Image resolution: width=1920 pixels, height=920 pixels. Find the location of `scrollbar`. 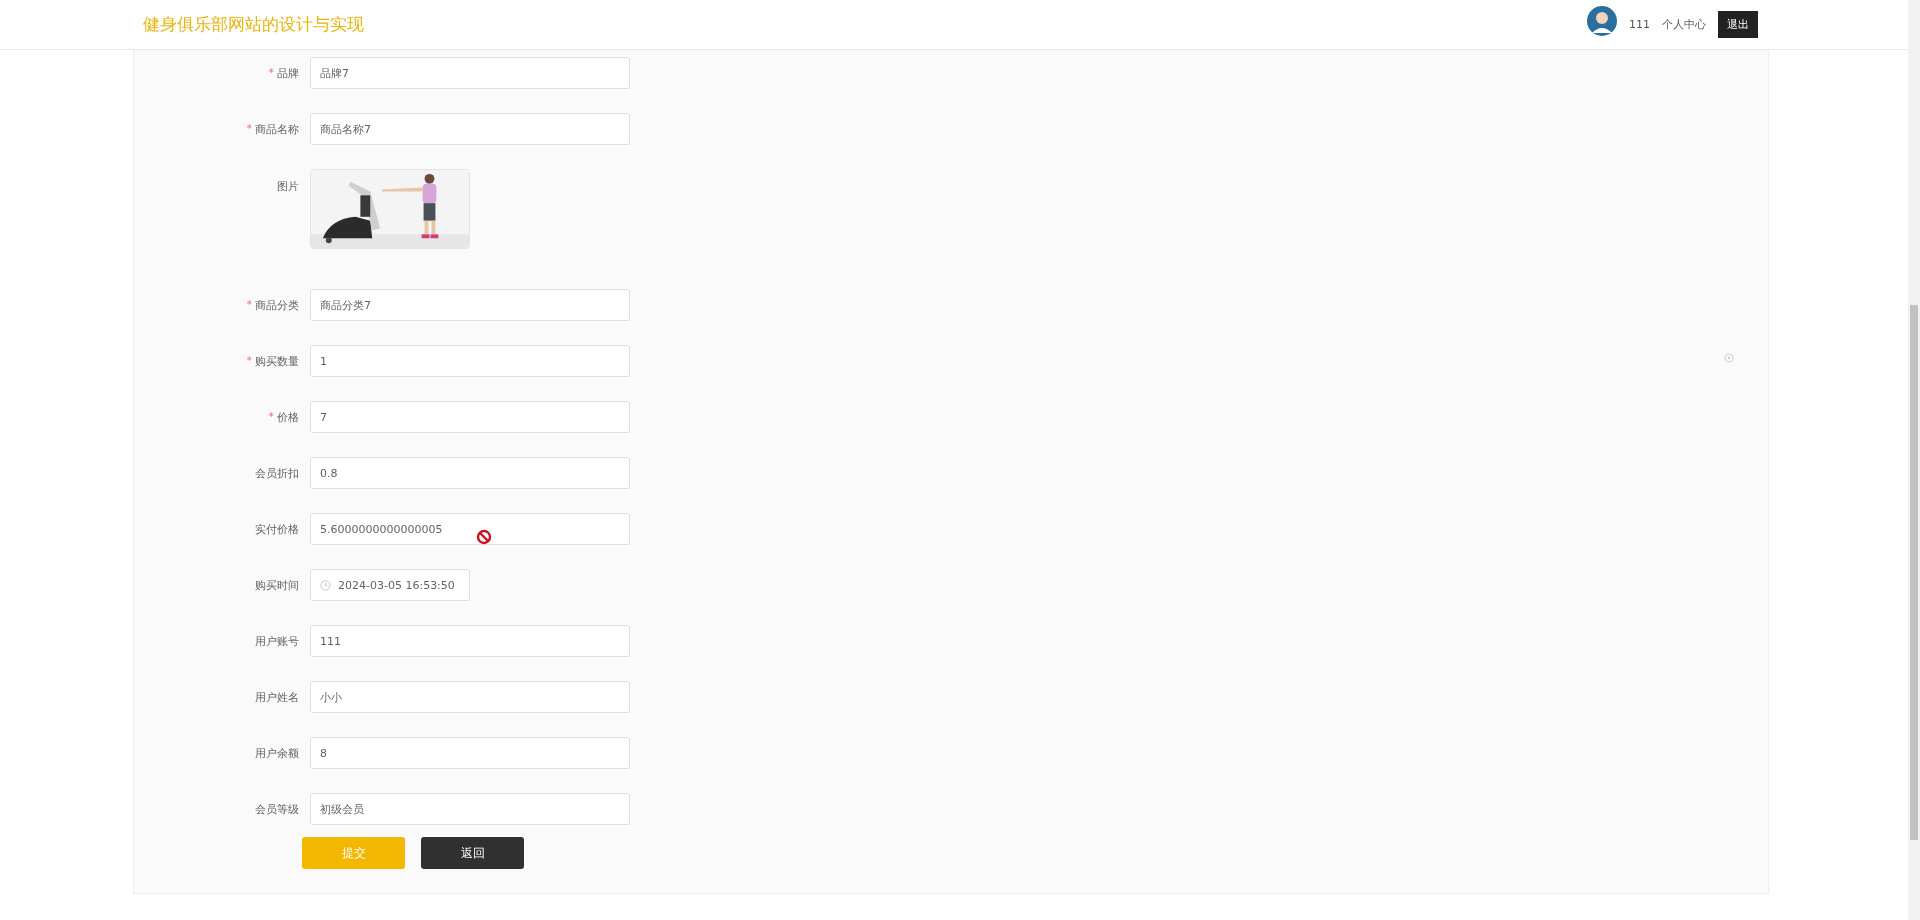

scrollbar is located at coordinates (1914, 460).